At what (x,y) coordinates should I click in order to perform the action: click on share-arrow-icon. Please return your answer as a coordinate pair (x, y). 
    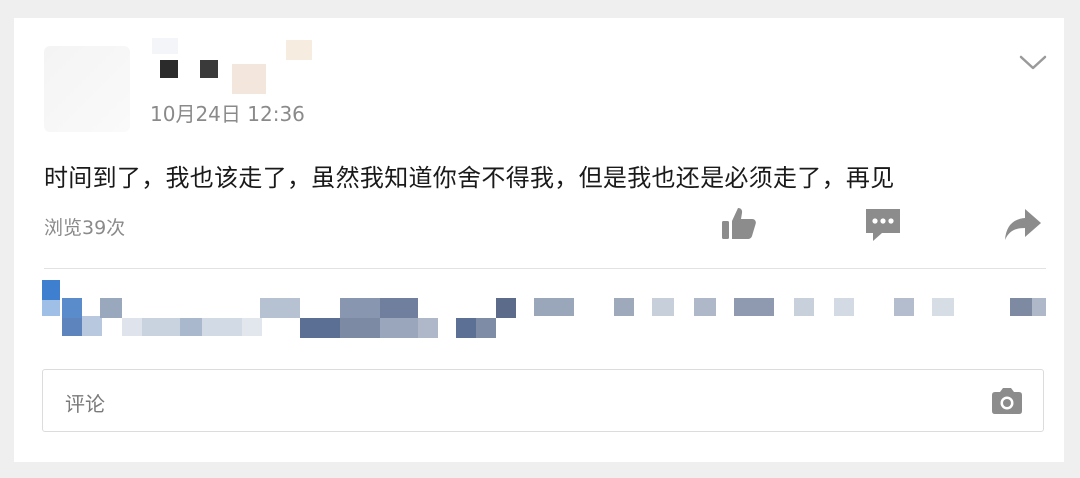
    Looking at the image, I should click on (1023, 224).